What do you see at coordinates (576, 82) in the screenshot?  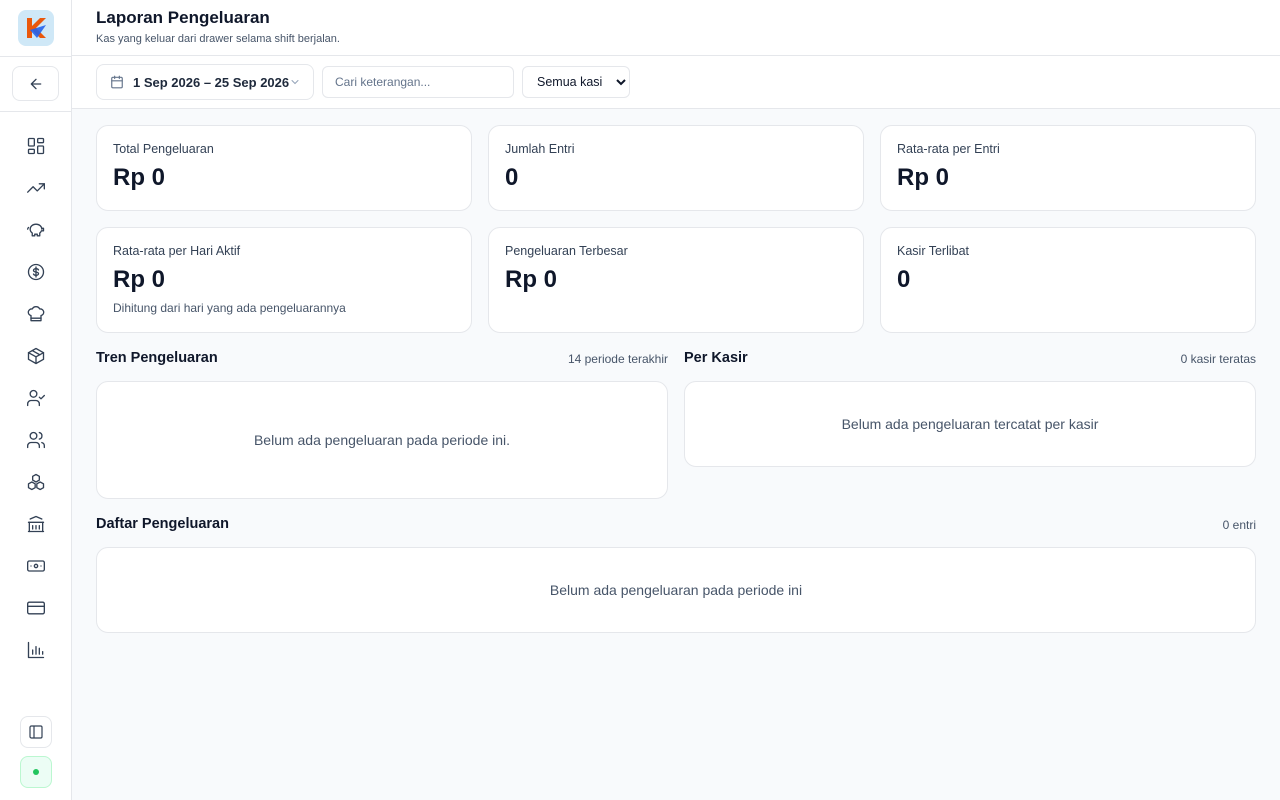 I see `cashier-select: Semua kasir` at bounding box center [576, 82].